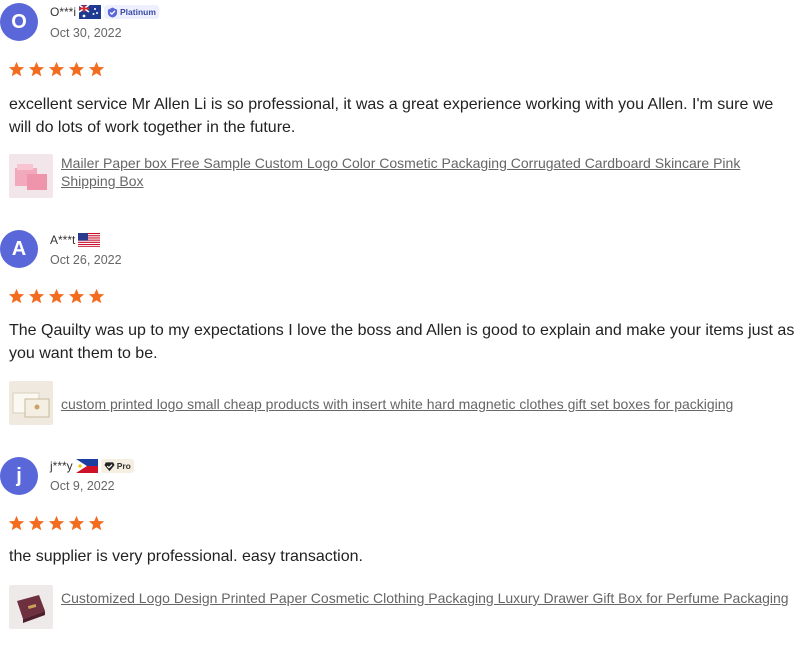  Describe the element at coordinates (89, 240) in the screenshot. I see `usa-flag-icon` at that location.